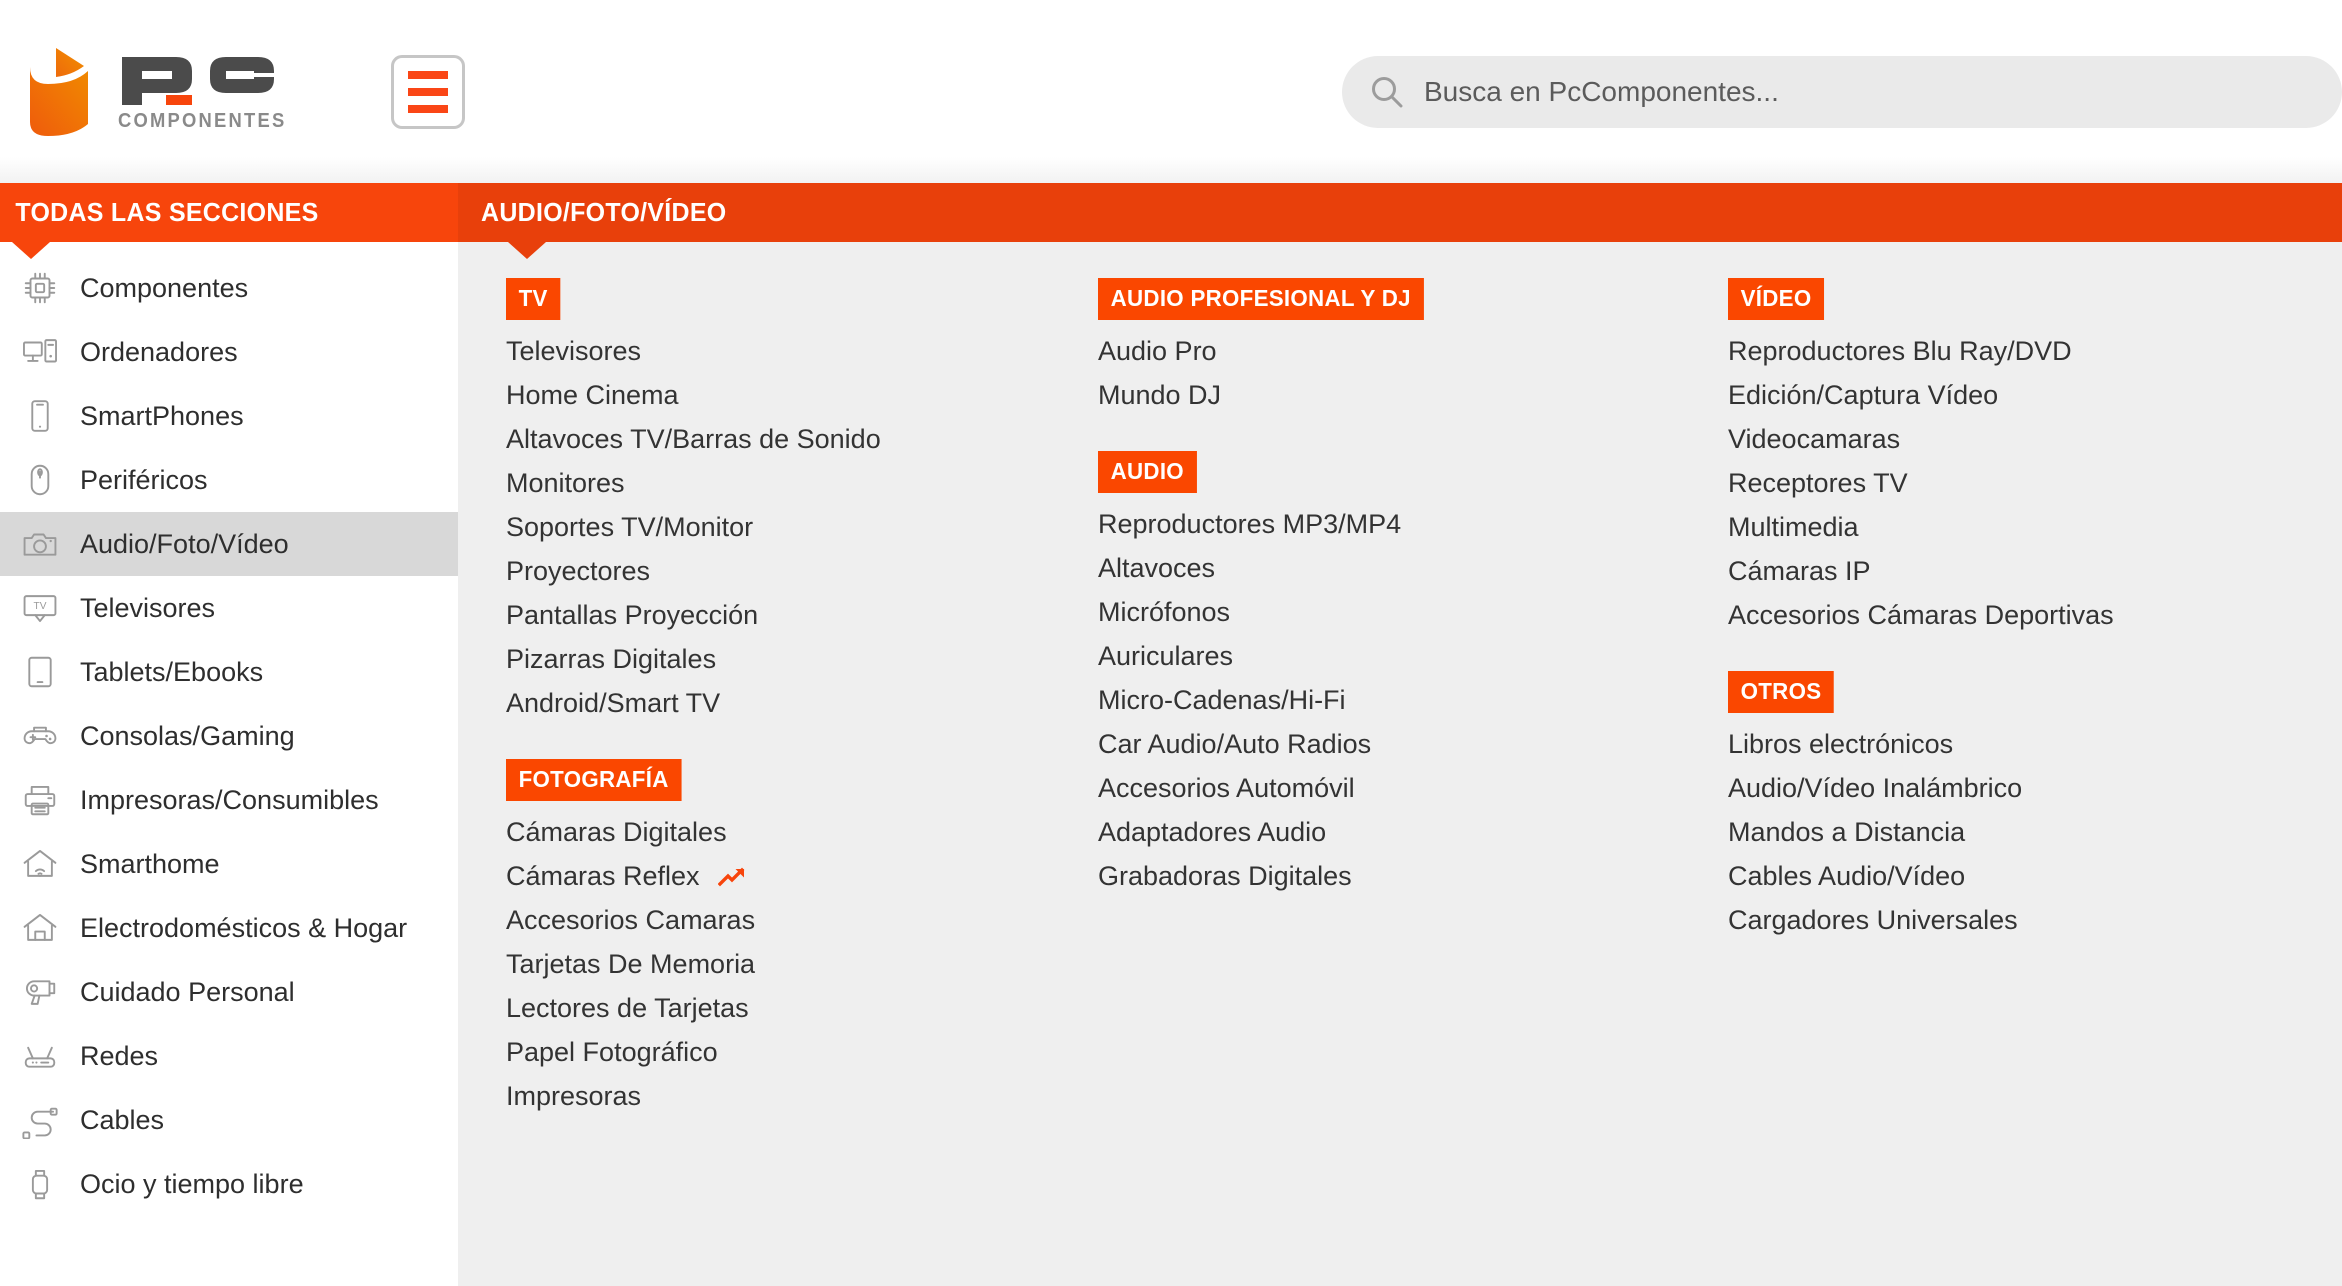  I want to click on menu-link: Accesorios Automóvil, so click(1408, 788).